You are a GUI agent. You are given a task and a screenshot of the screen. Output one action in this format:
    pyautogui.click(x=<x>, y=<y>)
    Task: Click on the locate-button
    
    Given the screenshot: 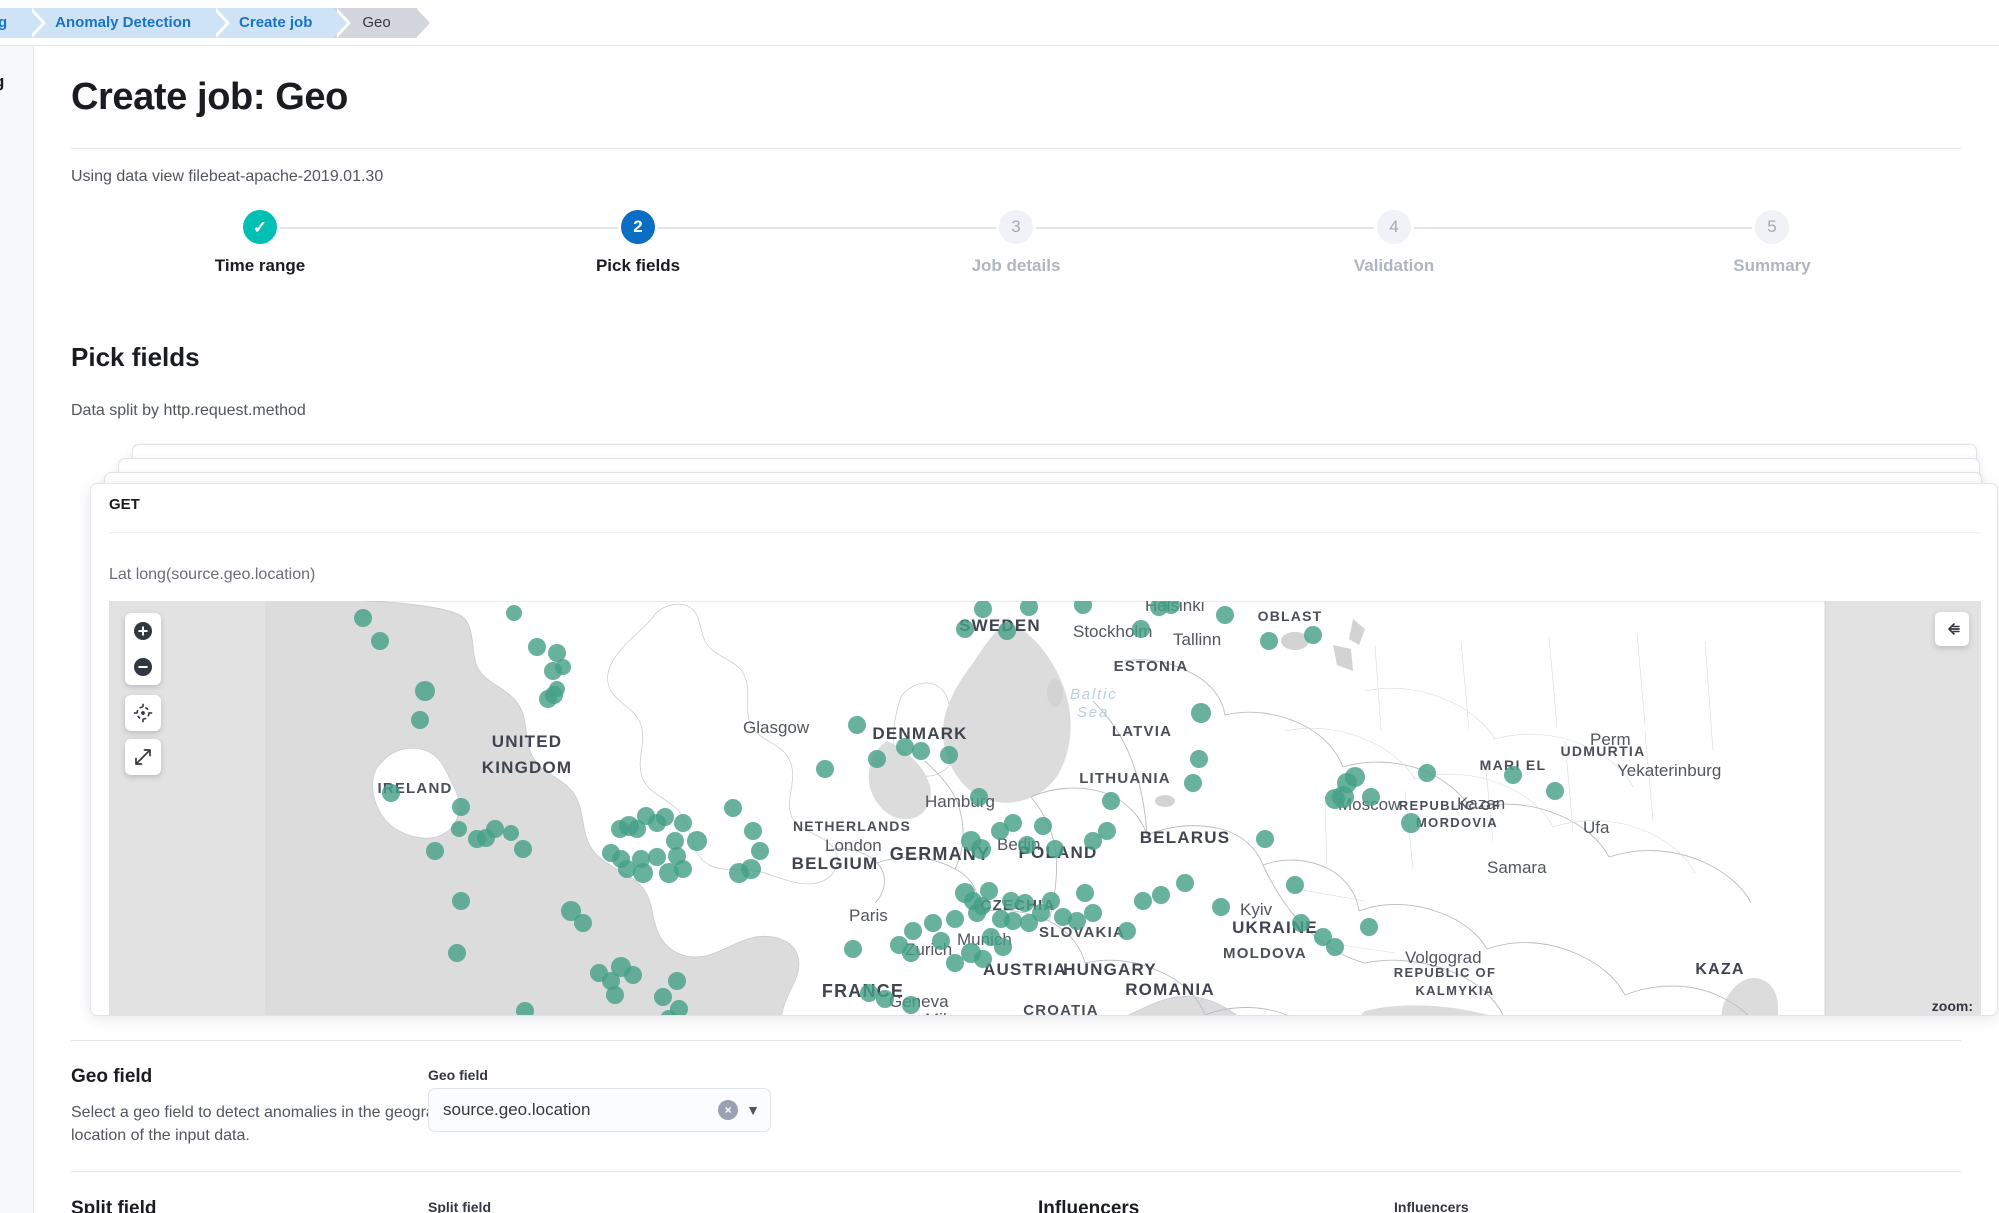 What is the action you would take?
    pyautogui.click(x=143, y=713)
    